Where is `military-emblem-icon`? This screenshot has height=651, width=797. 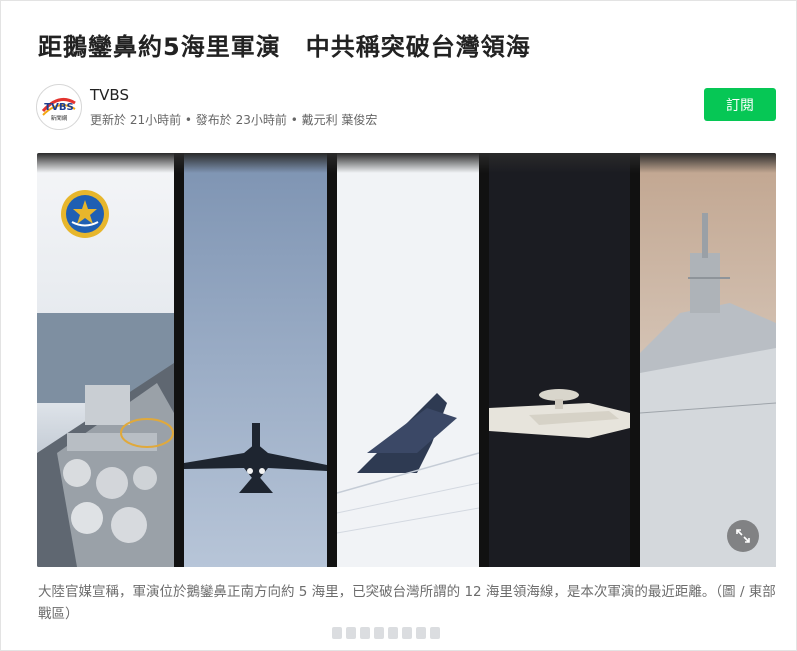 military-emblem-icon is located at coordinates (85, 214).